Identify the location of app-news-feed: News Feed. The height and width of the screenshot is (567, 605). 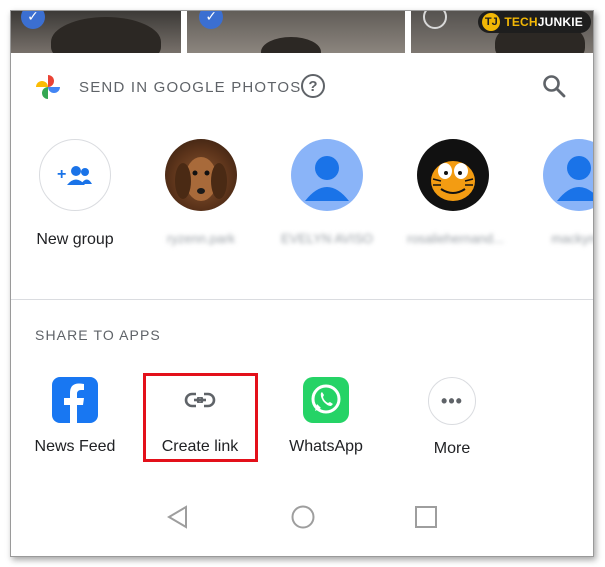
(75, 416).